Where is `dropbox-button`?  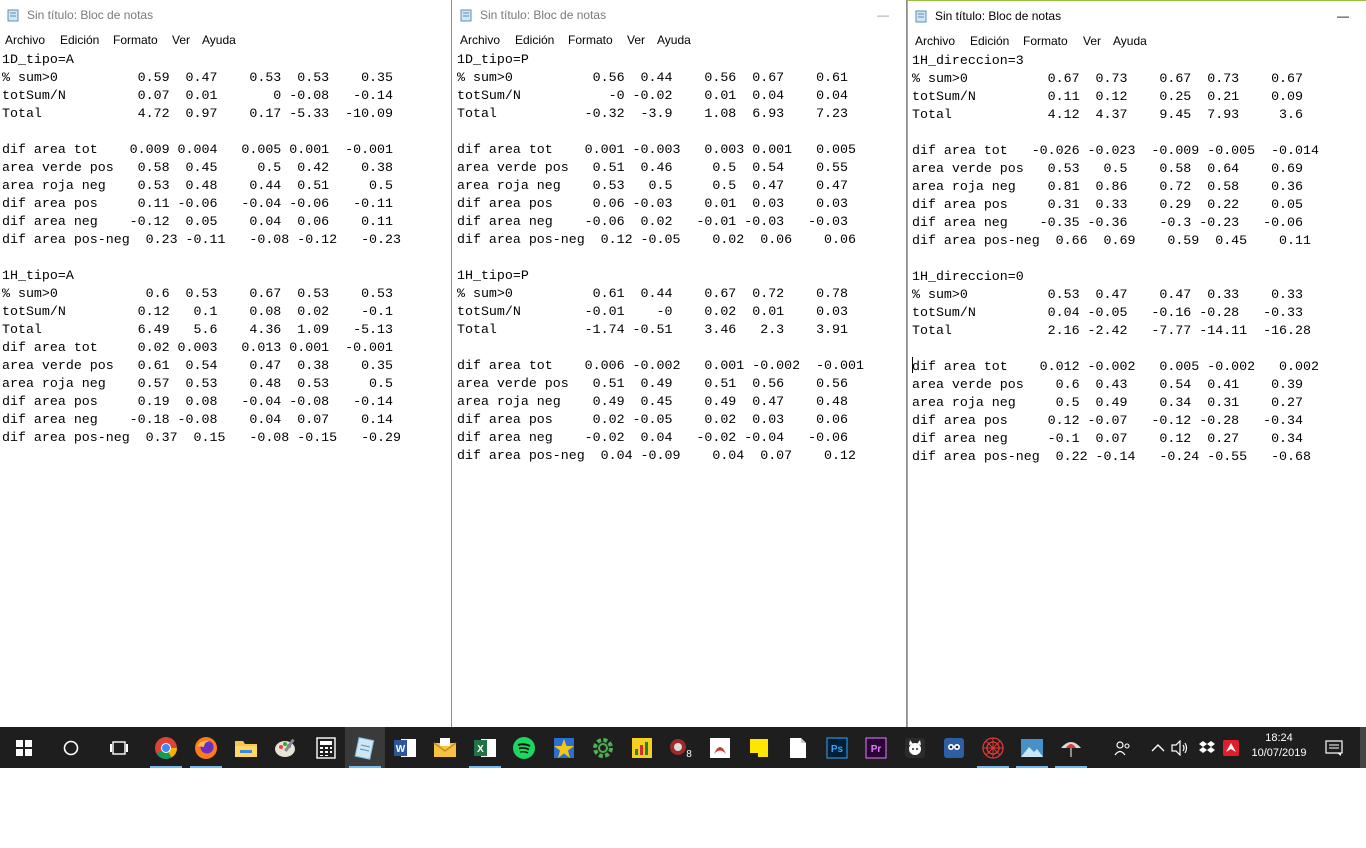
dropbox-button is located at coordinates (1207, 747).